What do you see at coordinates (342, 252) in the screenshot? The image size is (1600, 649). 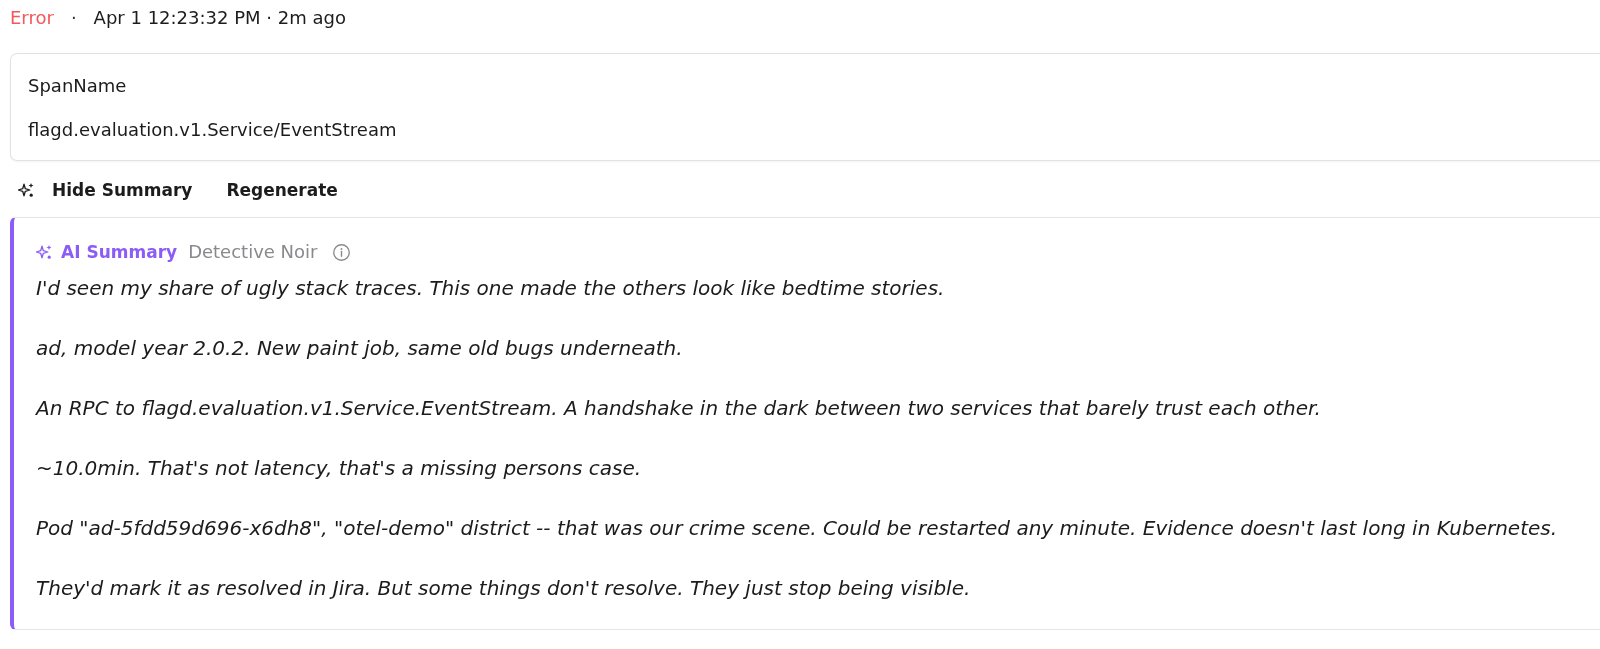 I see `info-icon` at bounding box center [342, 252].